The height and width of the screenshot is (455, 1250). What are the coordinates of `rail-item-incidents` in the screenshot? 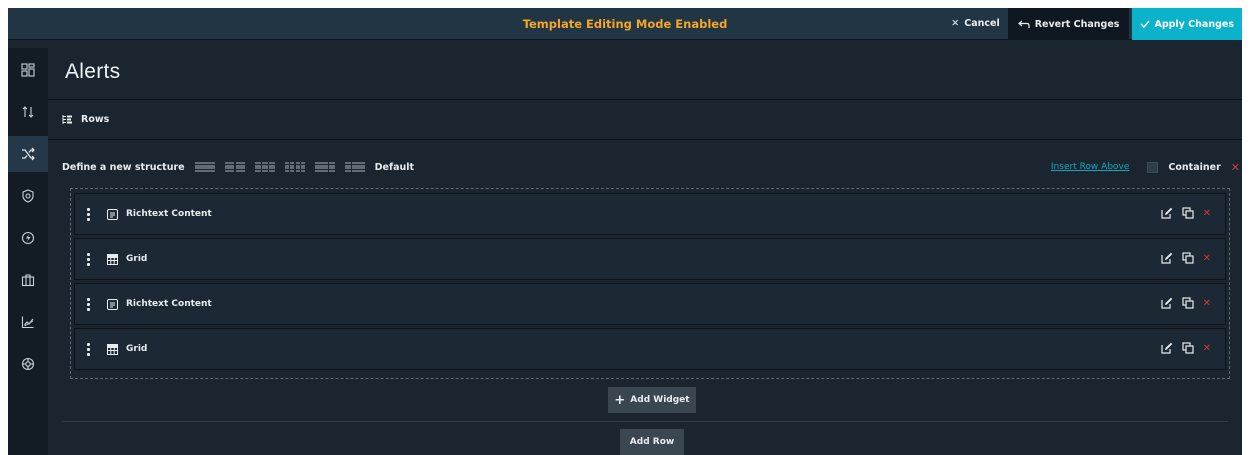 It's located at (28, 238).